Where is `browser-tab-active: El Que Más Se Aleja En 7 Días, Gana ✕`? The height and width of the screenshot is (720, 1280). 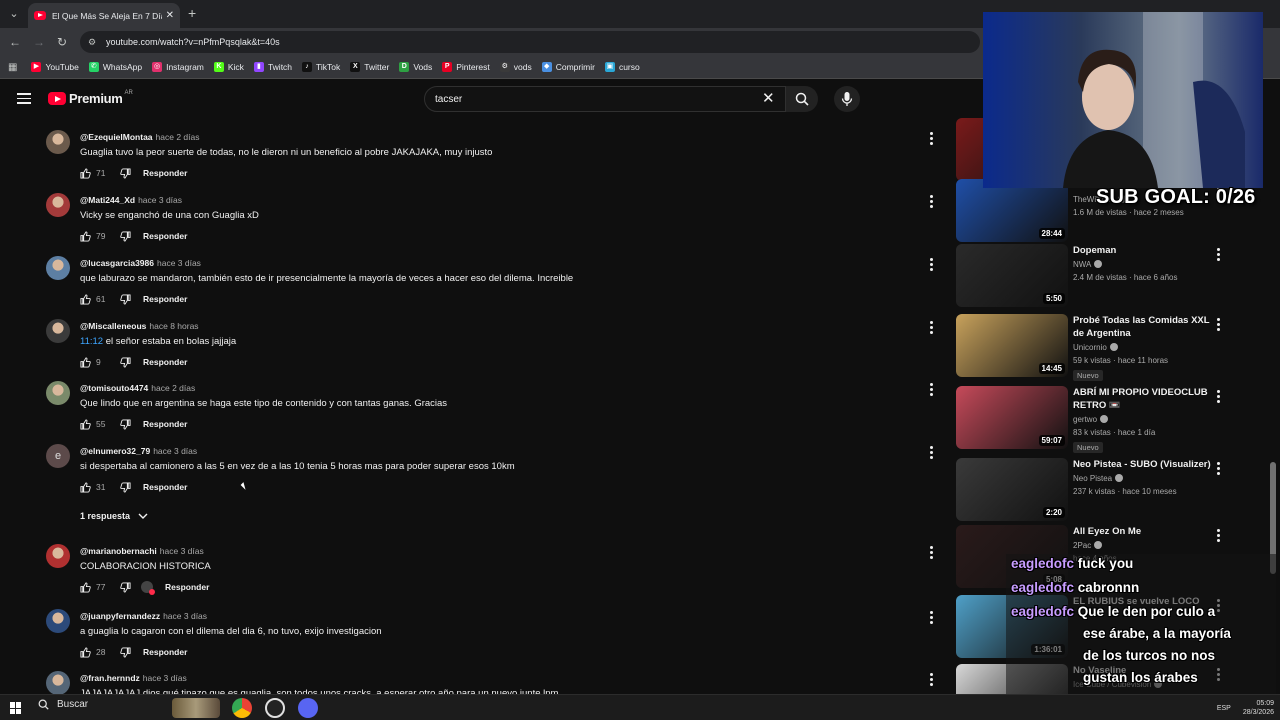
browser-tab-active: El Que Más Se Aleja En 7 Días, Gana ✕ is located at coordinates (104, 15).